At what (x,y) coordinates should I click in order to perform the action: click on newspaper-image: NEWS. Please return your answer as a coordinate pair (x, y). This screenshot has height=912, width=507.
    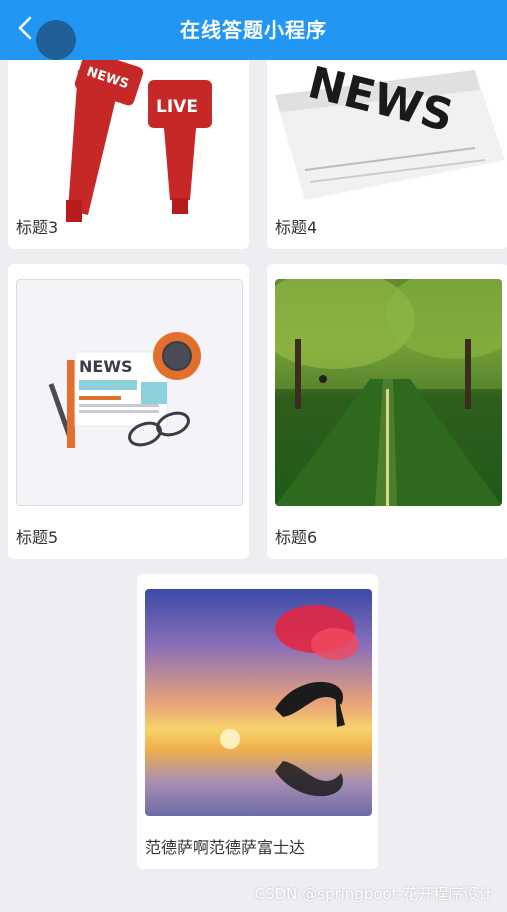
    Looking at the image, I should click on (390, 128).